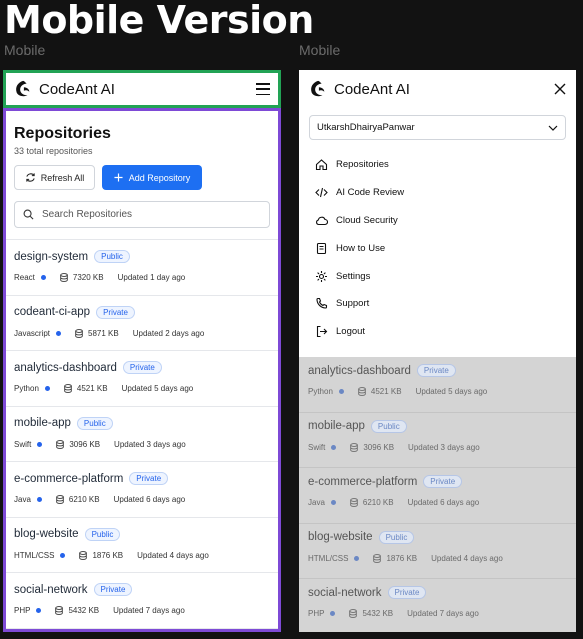  What do you see at coordinates (386, 391) in the screenshot?
I see `repo-size-value: 4521 KB` at bounding box center [386, 391].